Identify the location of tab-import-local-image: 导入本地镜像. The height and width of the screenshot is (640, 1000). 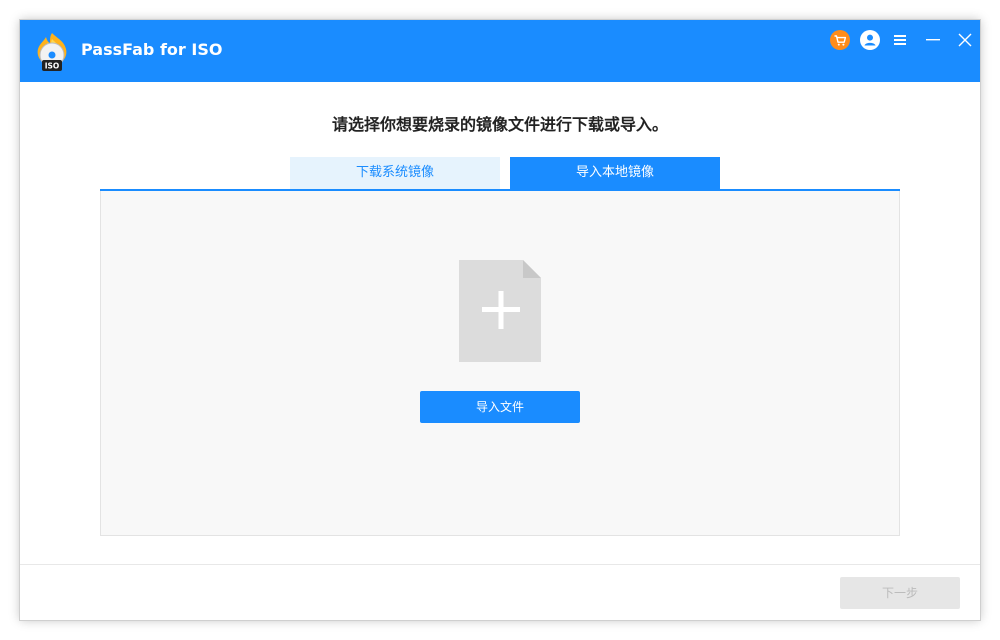
(615, 173).